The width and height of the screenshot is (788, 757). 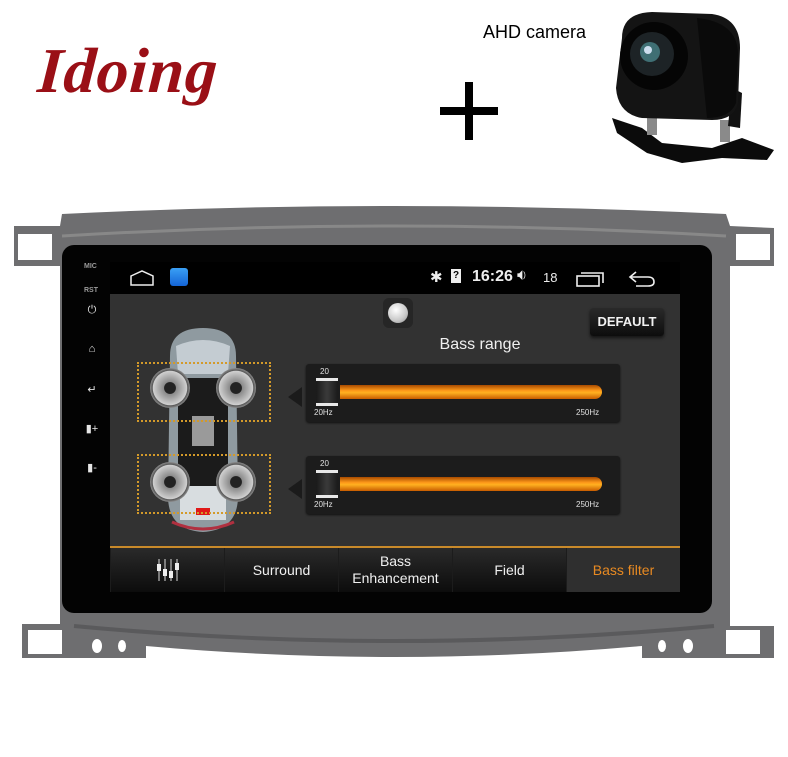 I want to click on rst-label: RST, so click(x=91, y=290).